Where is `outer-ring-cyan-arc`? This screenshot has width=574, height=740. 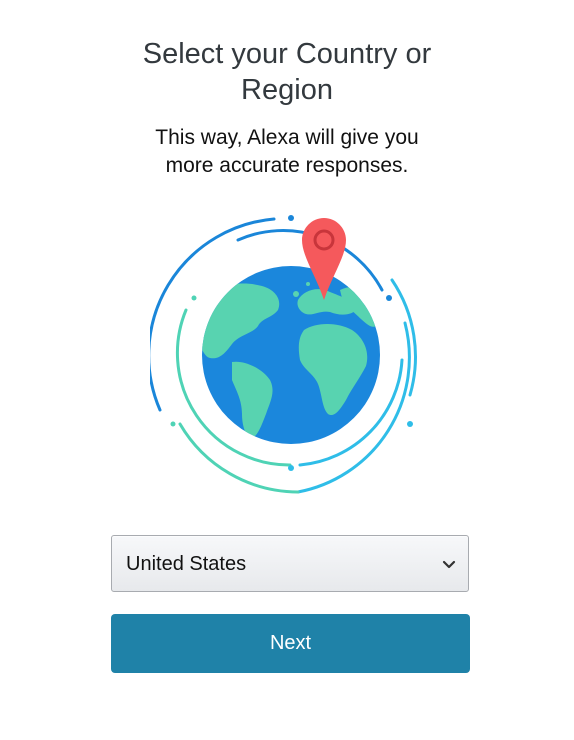 outer-ring-cyan-arc is located at coordinates (403, 337).